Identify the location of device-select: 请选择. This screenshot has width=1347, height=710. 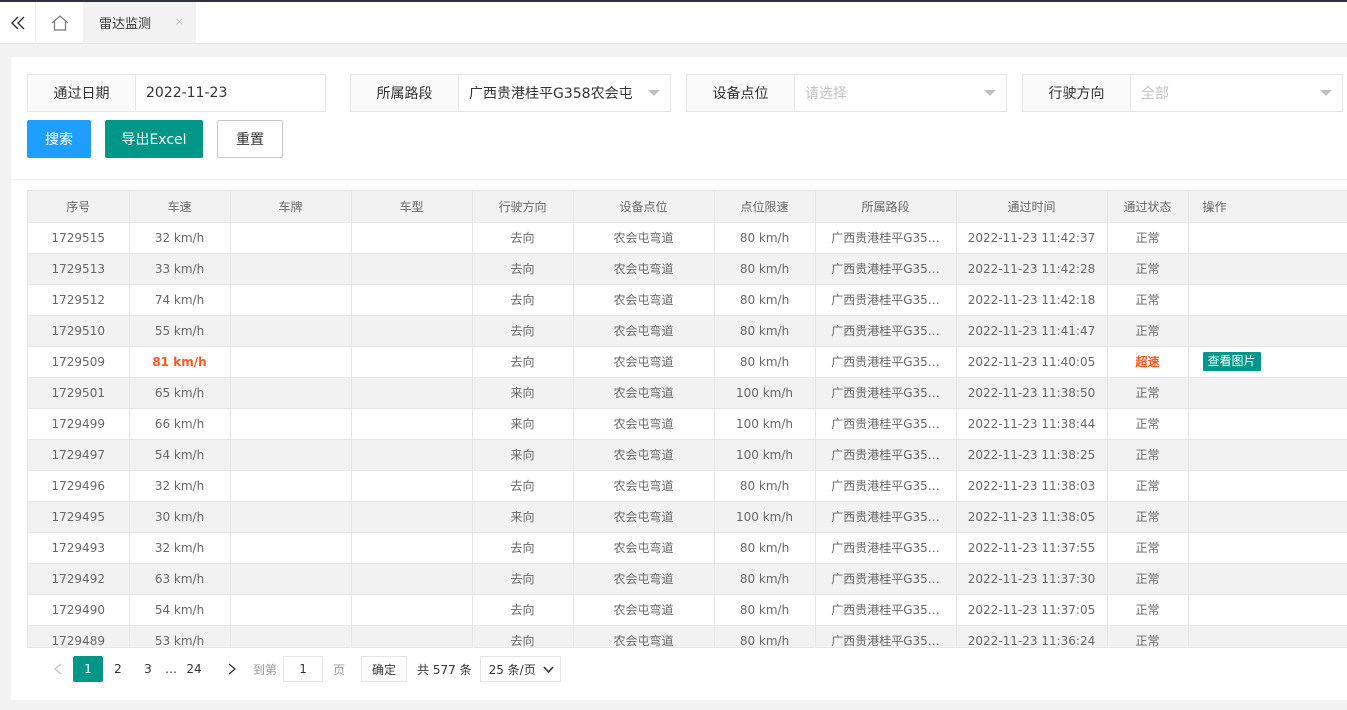
(900, 93).